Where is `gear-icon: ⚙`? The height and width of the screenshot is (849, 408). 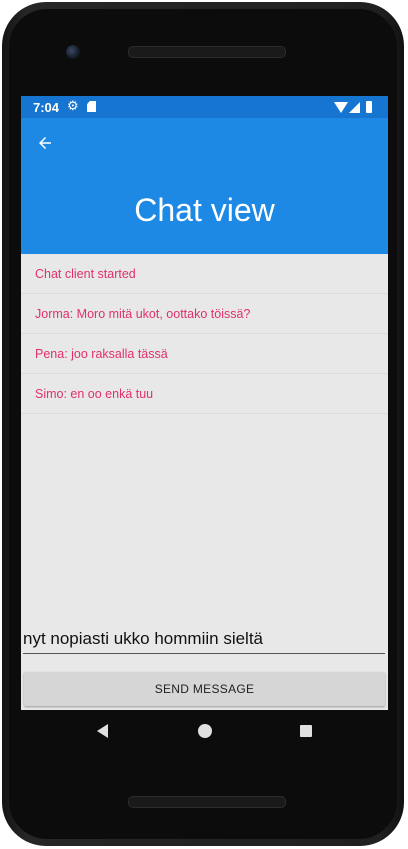 gear-icon: ⚙ is located at coordinates (73, 105).